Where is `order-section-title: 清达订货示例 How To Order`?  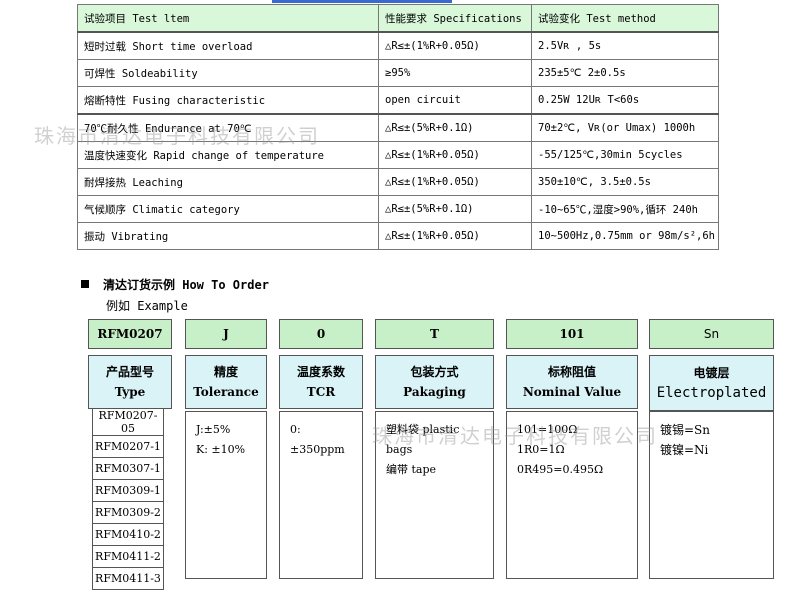 order-section-title: 清达订货示例 How To Order is located at coordinates (175, 284).